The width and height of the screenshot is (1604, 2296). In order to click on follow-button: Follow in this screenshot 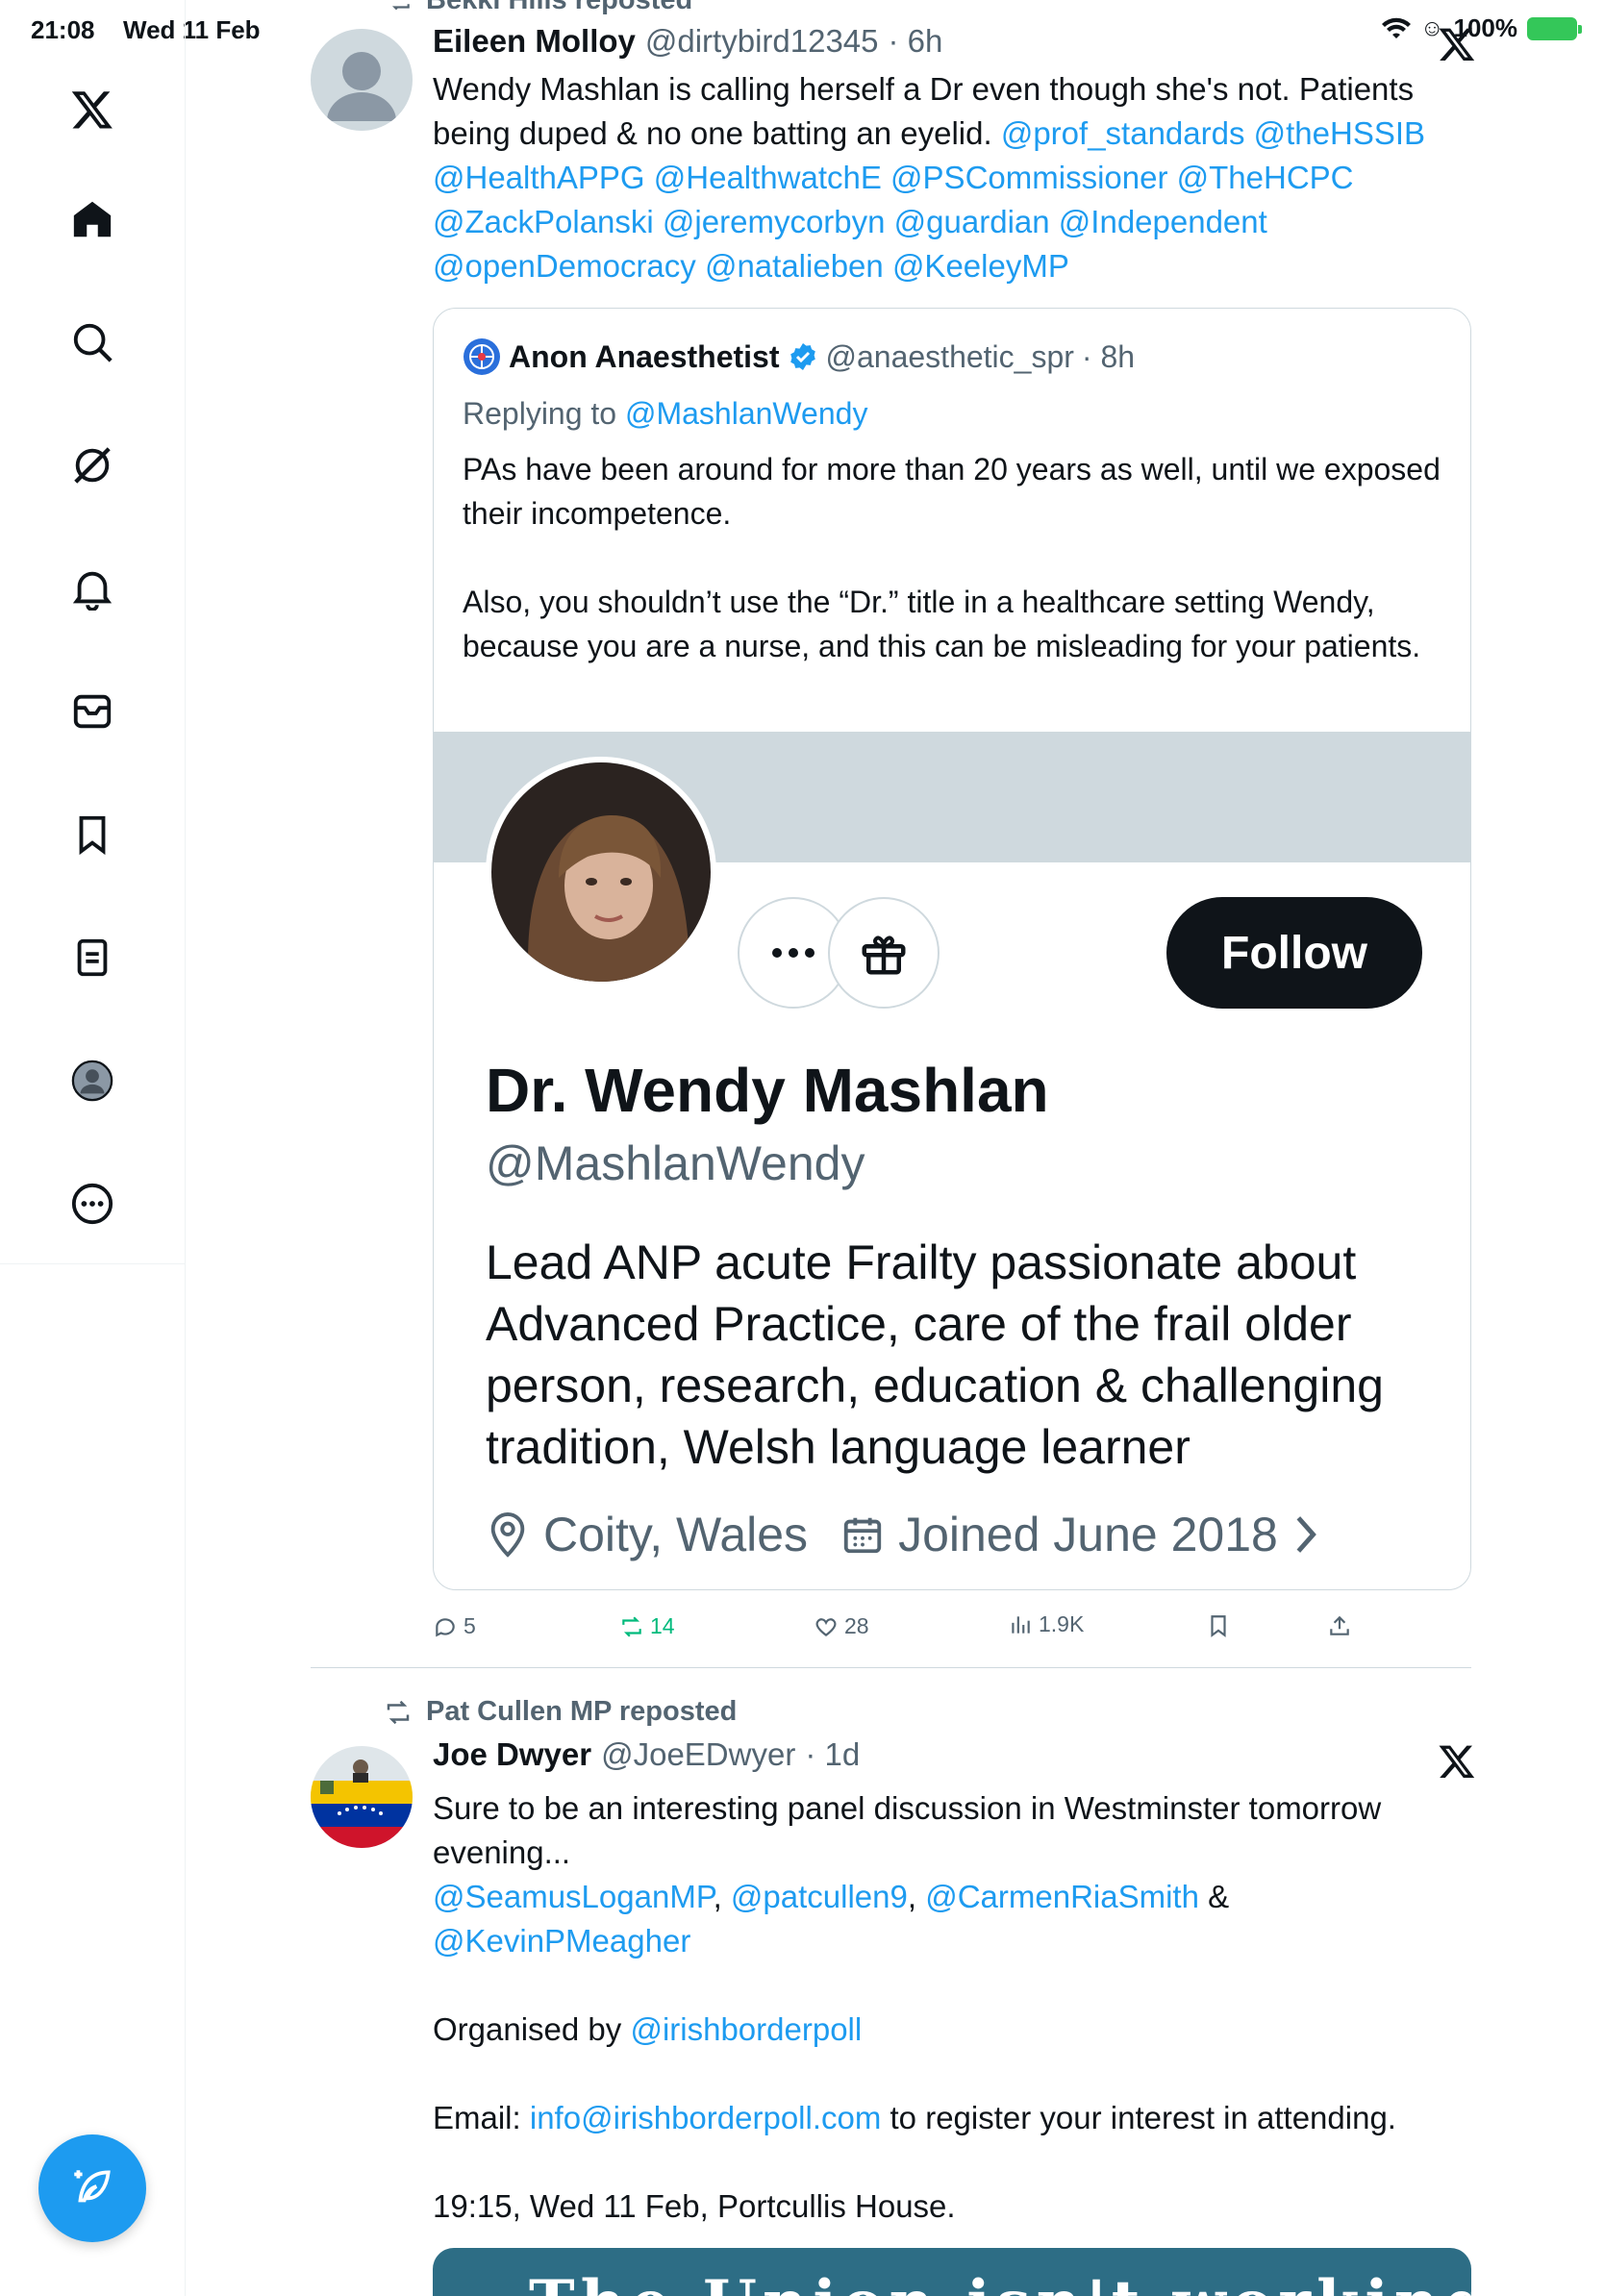, I will do `click(1294, 953)`.